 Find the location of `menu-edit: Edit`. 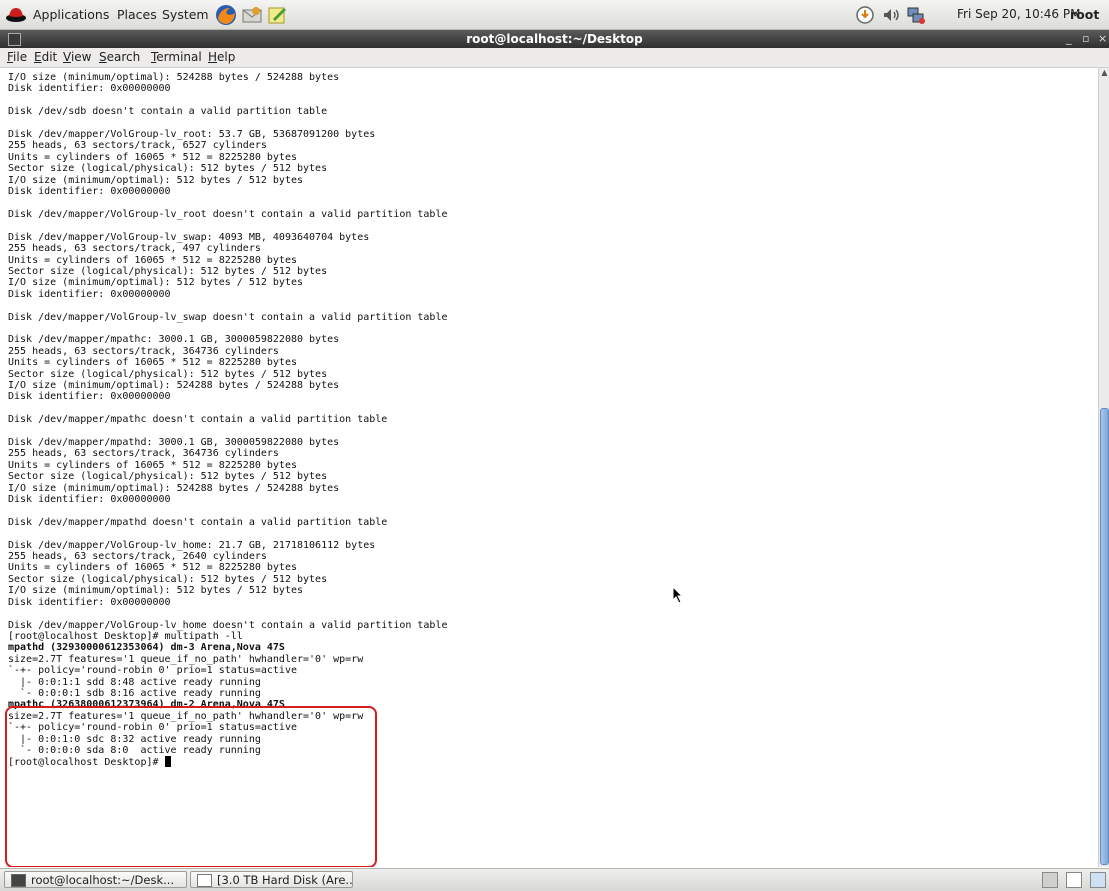

menu-edit: Edit is located at coordinates (45, 57).